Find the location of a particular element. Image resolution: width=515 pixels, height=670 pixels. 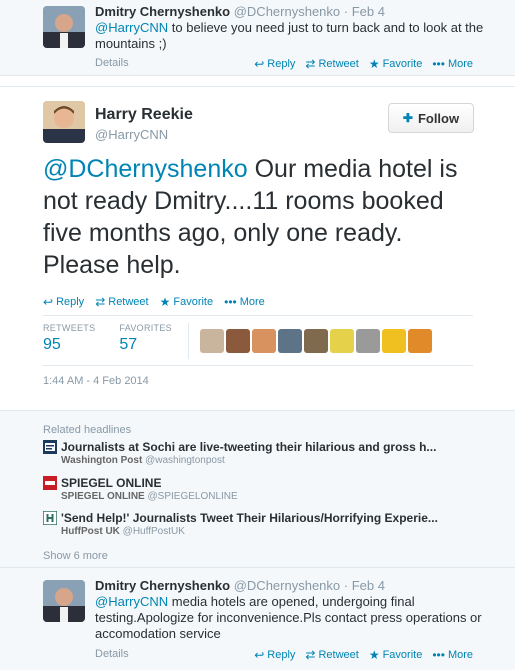

headline-source: SPIEGEL ONLINE @SPIEGELONLINE is located at coordinates (267, 496).